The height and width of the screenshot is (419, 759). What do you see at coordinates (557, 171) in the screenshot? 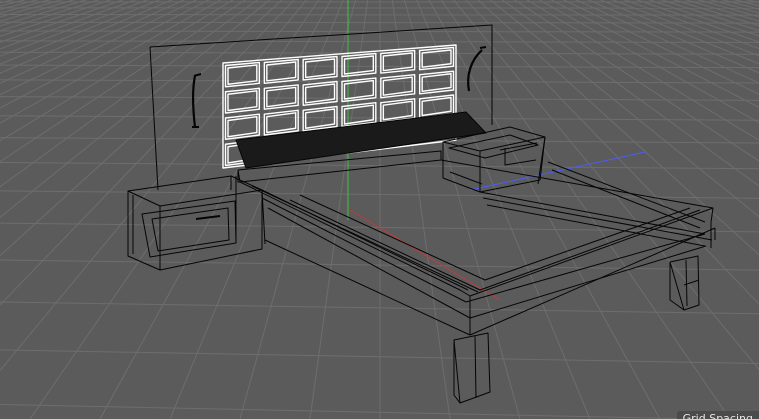
I see `z-axis-line` at bounding box center [557, 171].